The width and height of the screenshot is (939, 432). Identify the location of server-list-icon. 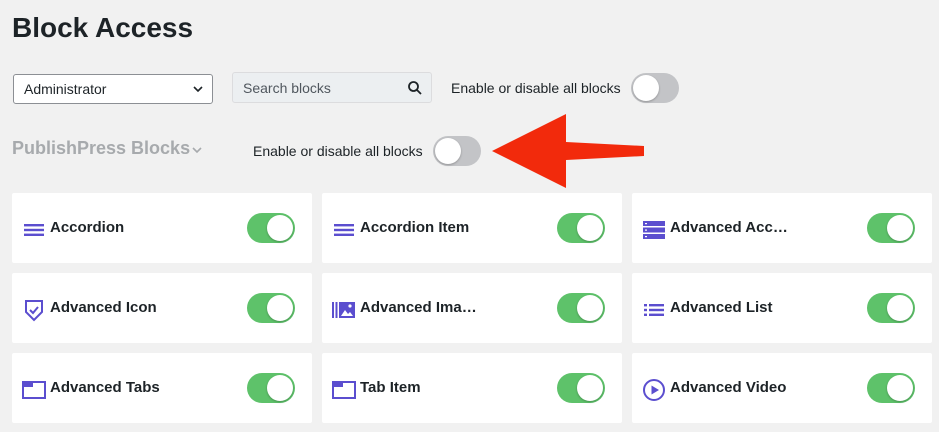
(654, 230).